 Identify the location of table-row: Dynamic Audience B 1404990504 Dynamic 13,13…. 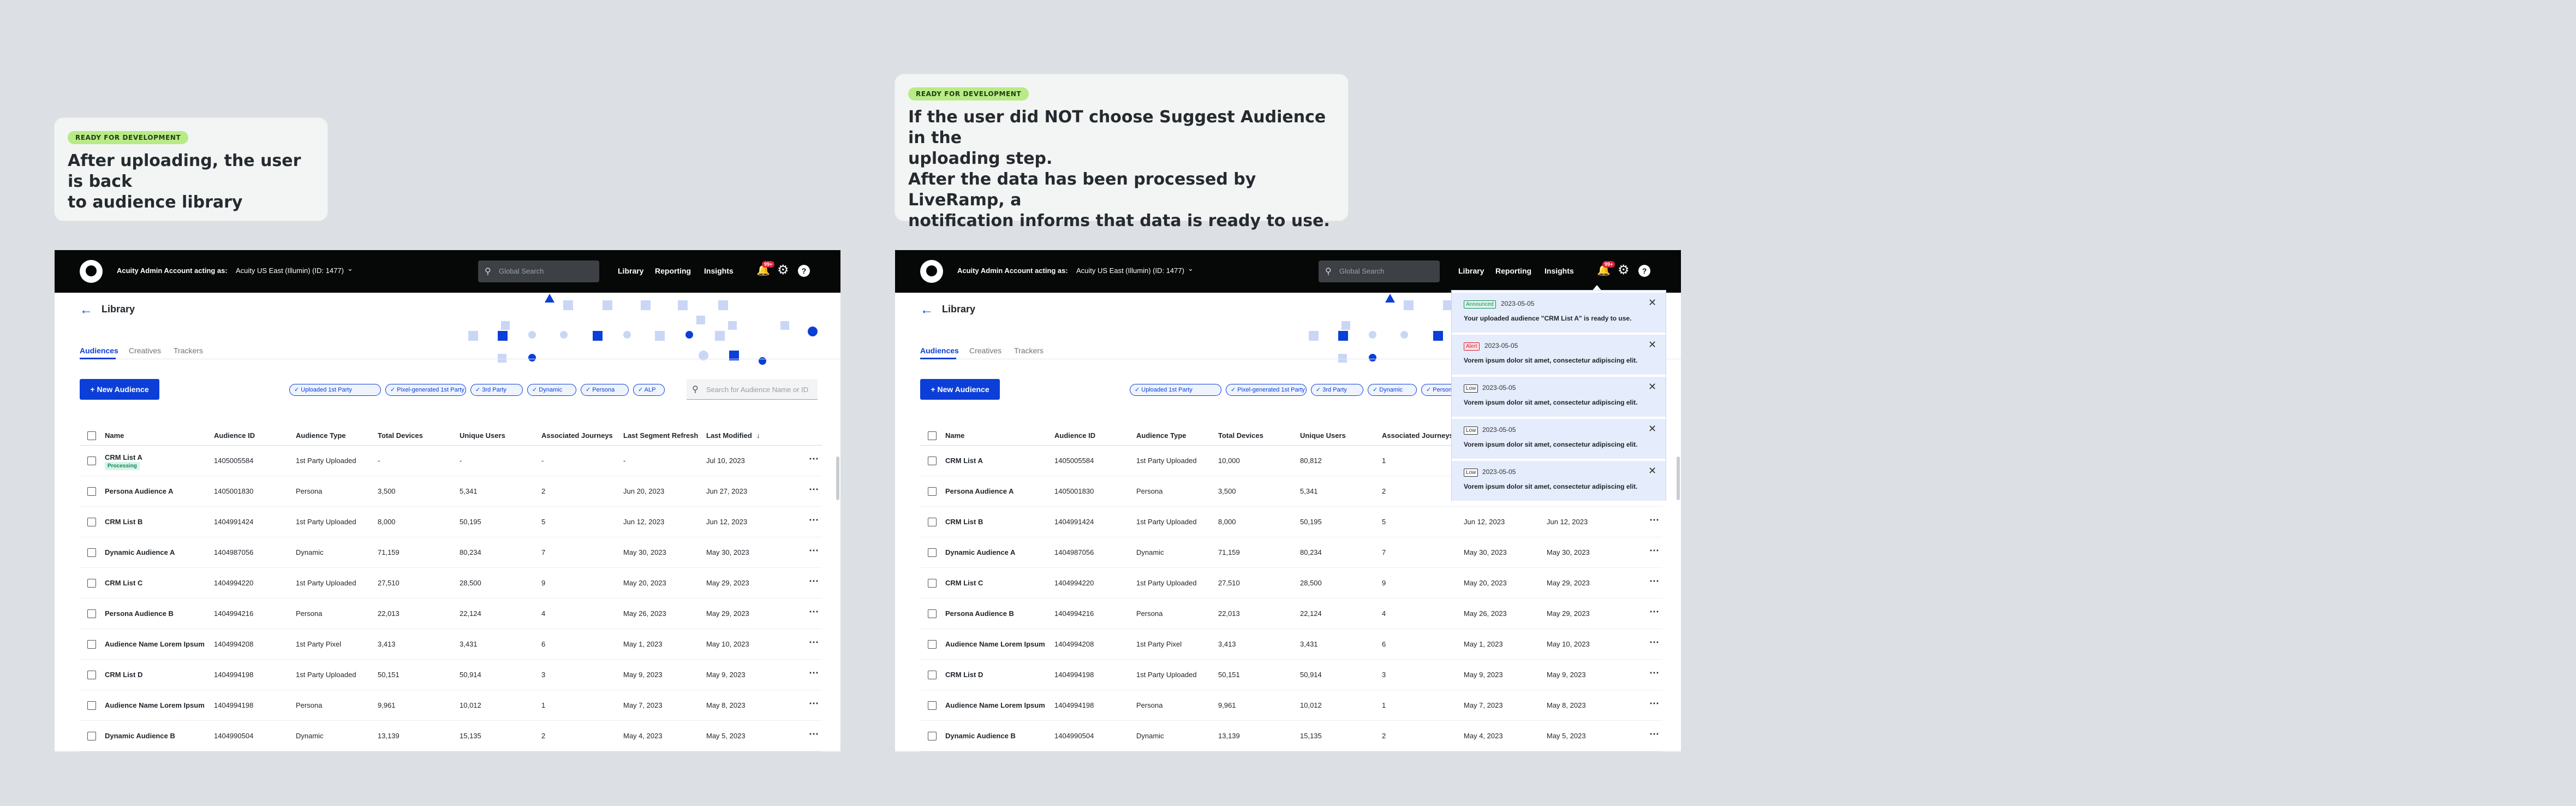
(1291, 736).